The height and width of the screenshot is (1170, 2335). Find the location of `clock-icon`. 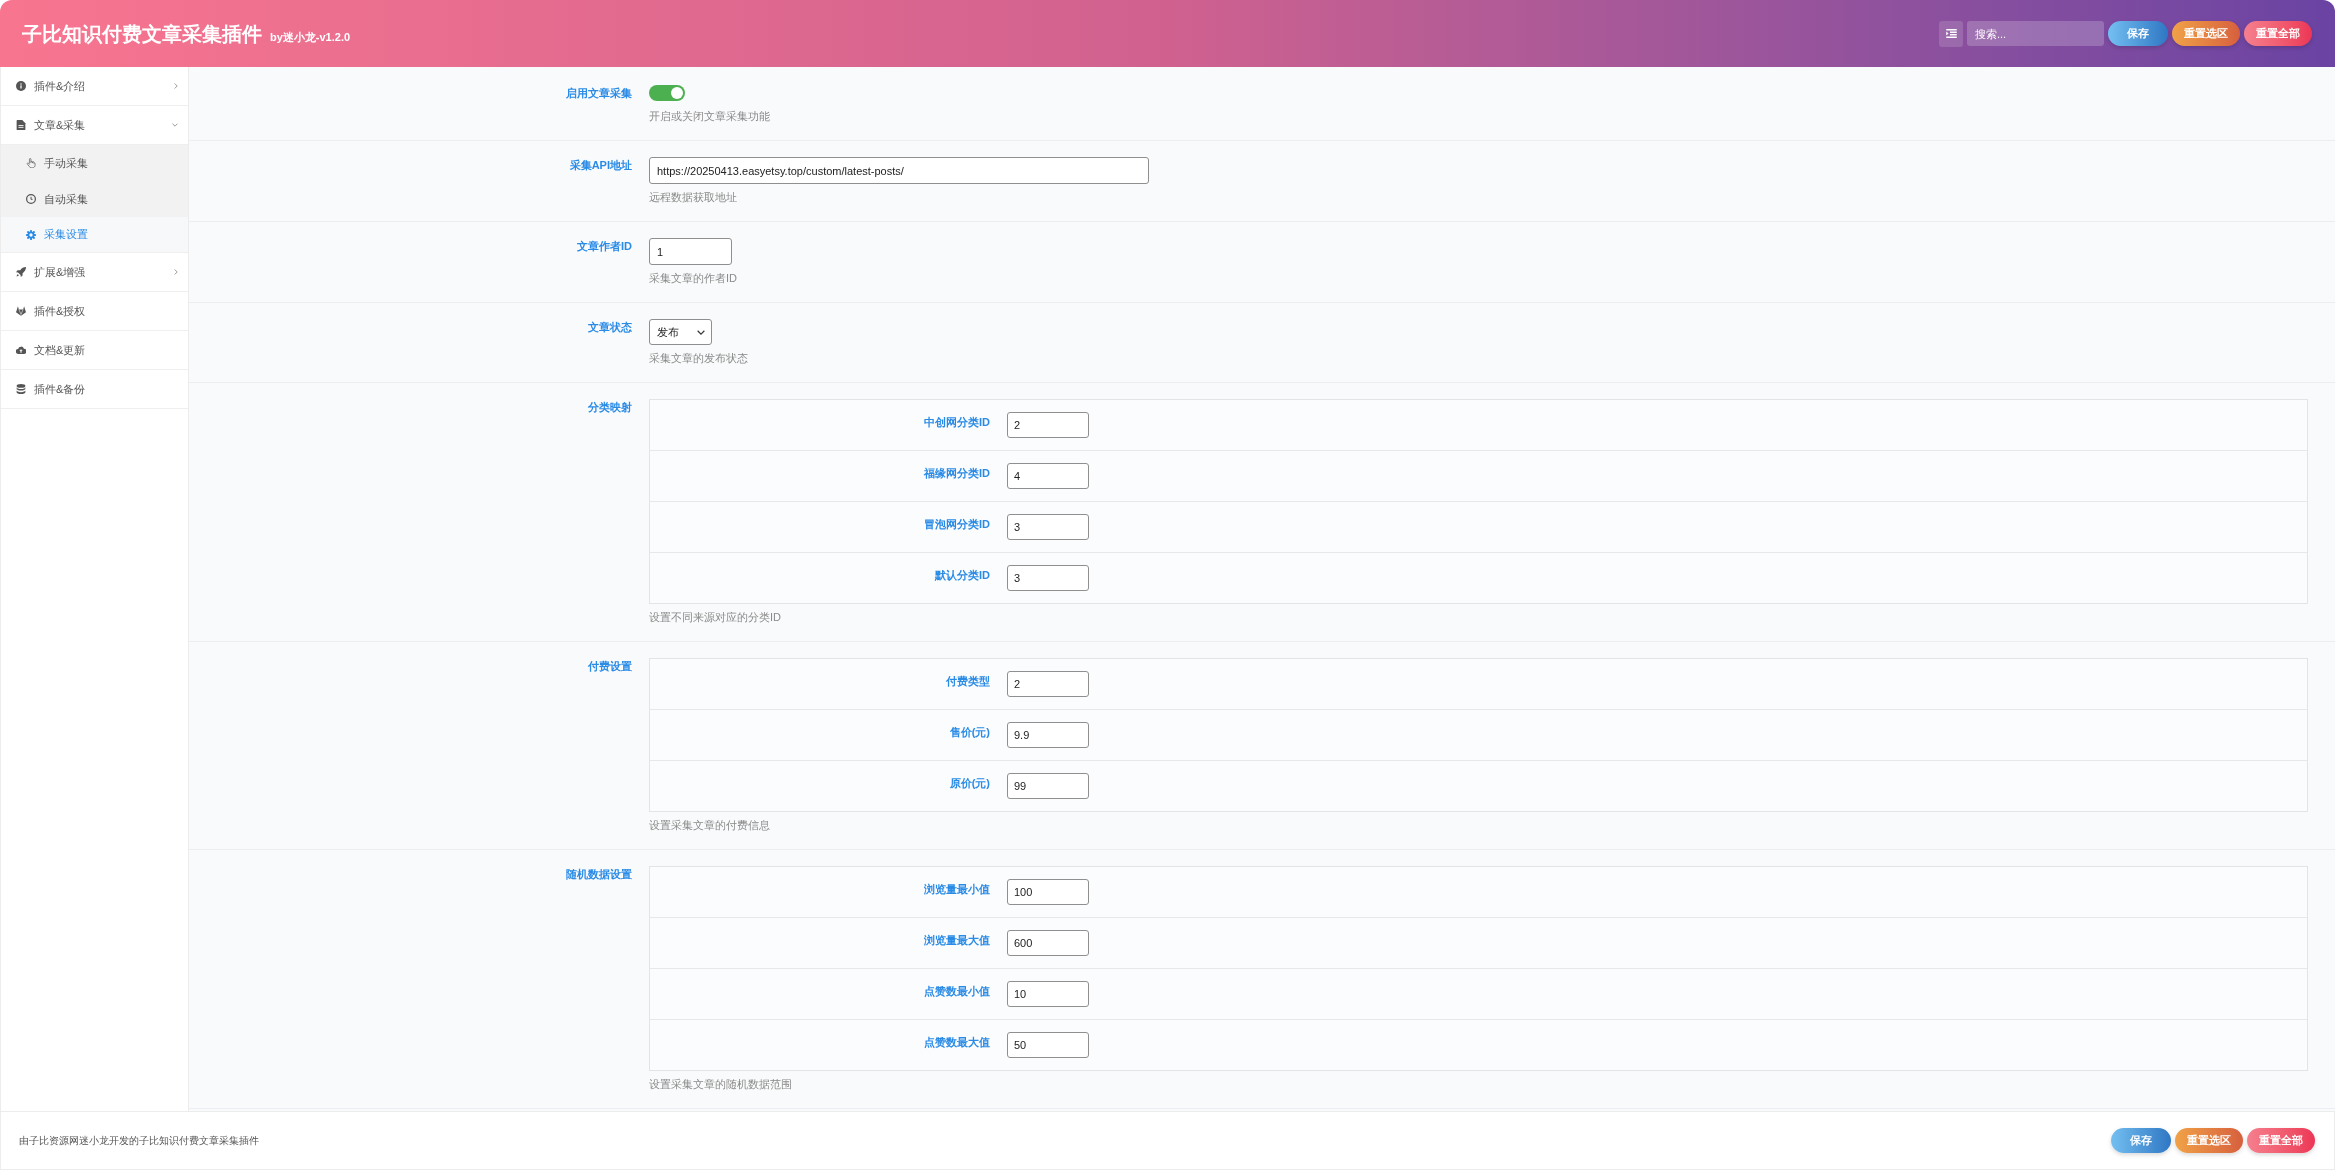

clock-icon is located at coordinates (31, 199).